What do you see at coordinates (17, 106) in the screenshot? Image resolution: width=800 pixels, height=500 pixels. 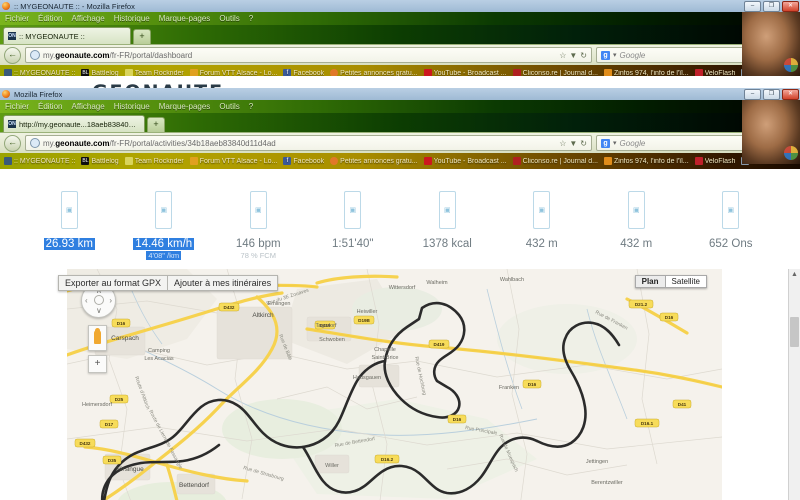 I see `menu-fichier-front: Fichier` at bounding box center [17, 106].